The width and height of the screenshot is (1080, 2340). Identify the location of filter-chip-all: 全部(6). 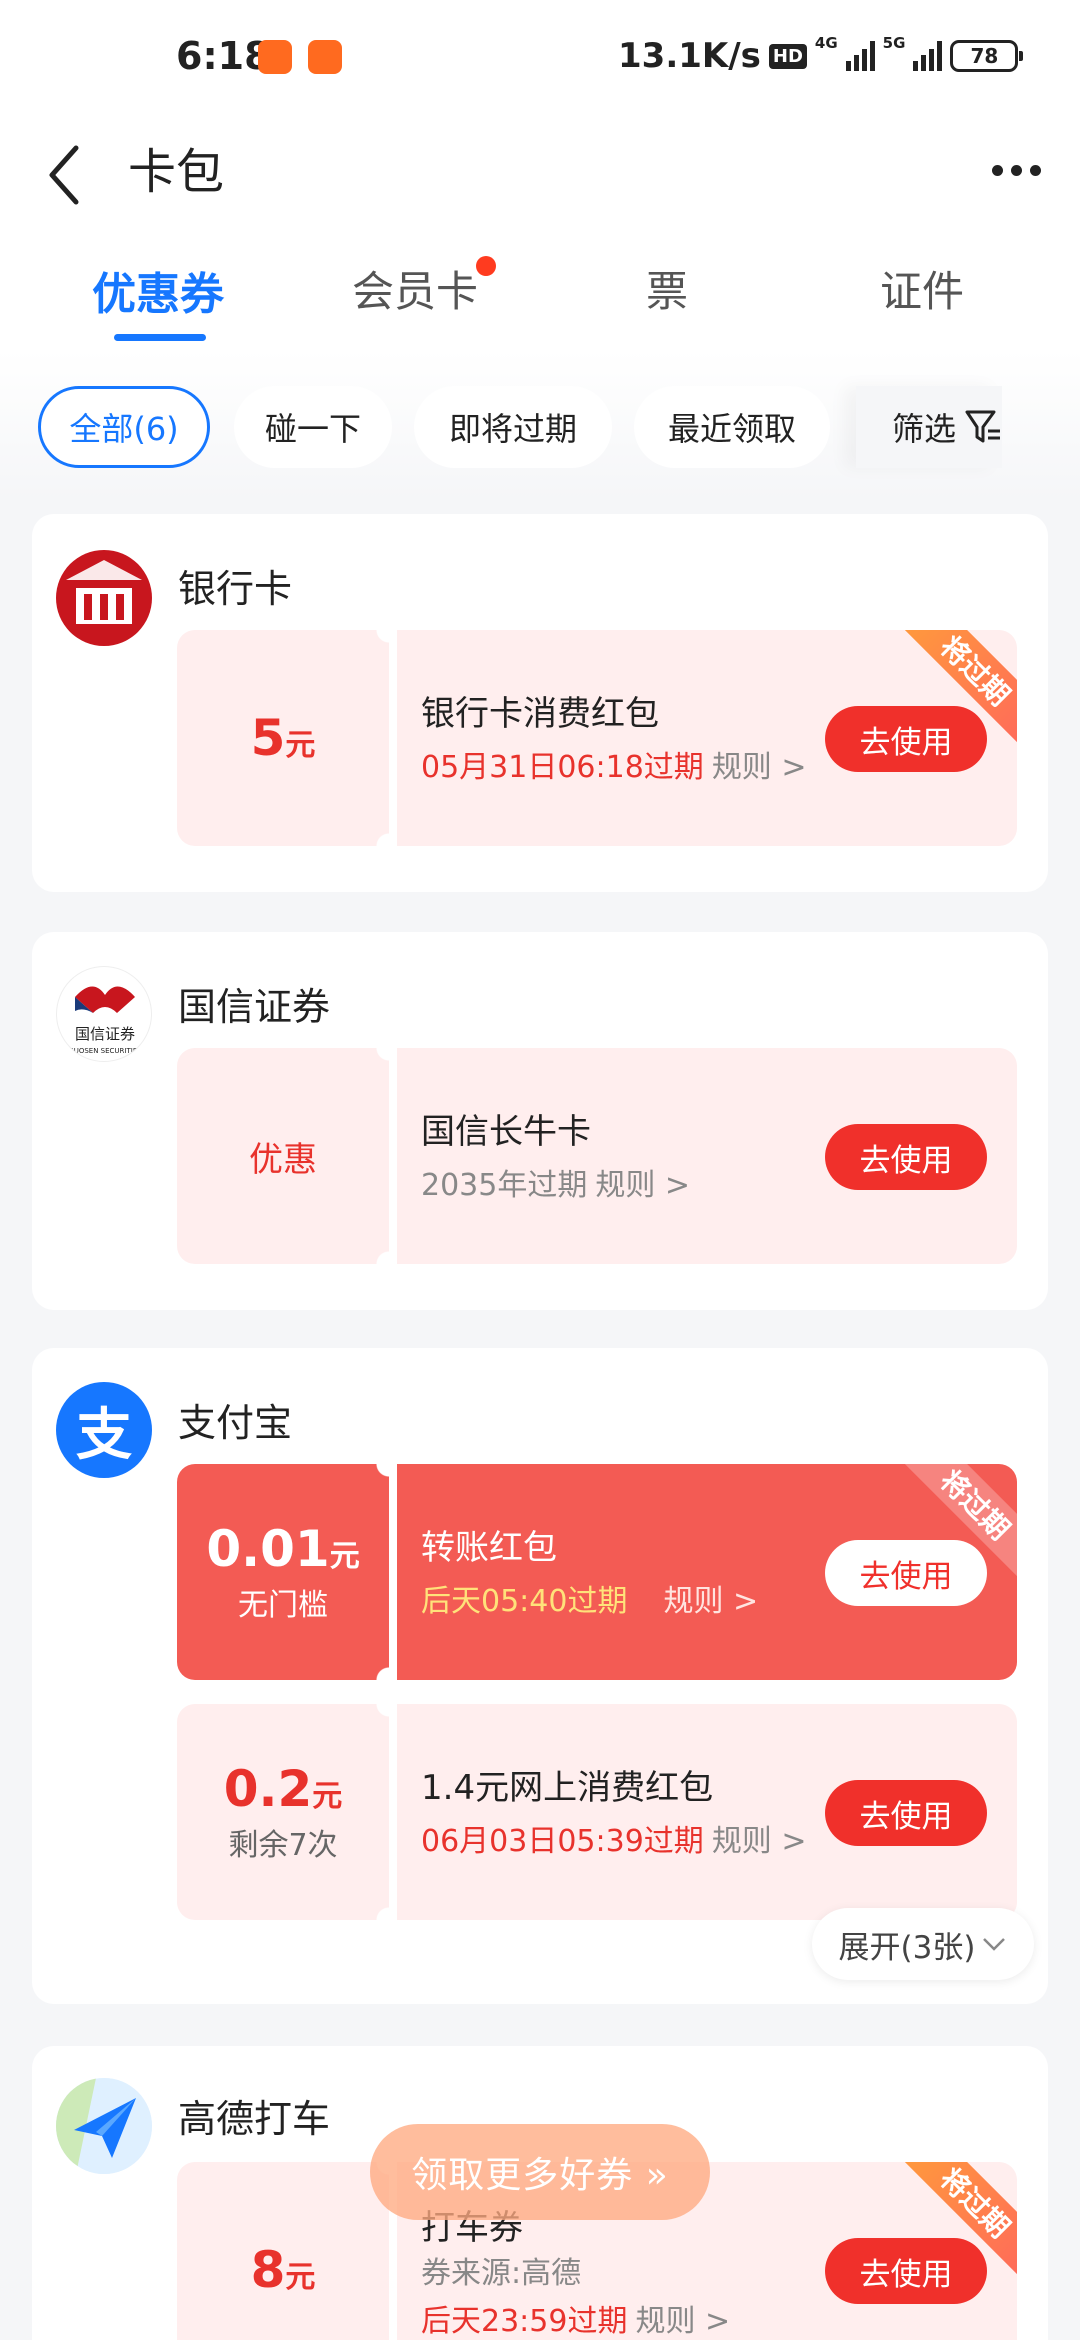
(124, 427).